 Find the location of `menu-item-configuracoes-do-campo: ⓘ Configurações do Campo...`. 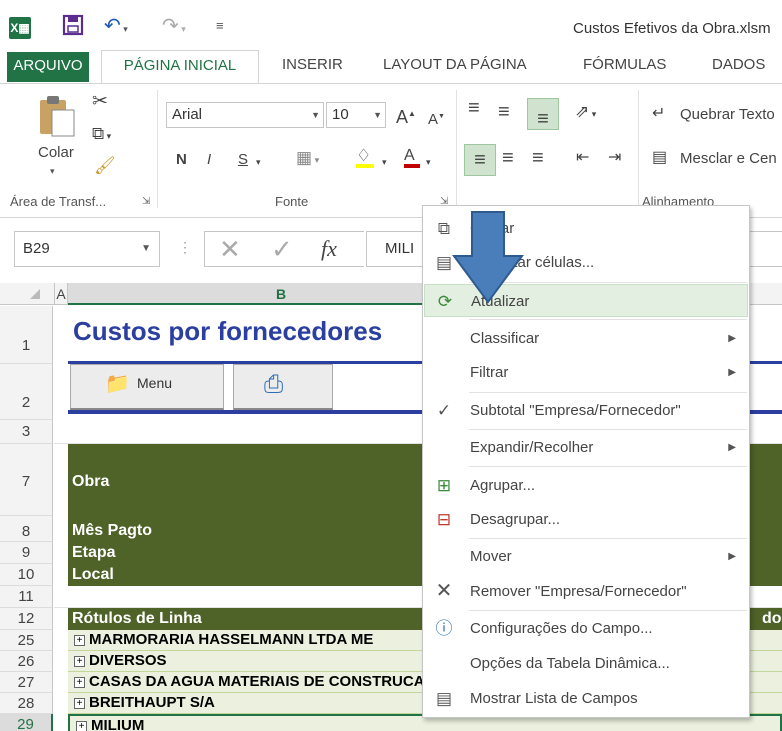

menu-item-configuracoes-do-campo: ⓘ Configurações do Campo... is located at coordinates (586, 628).